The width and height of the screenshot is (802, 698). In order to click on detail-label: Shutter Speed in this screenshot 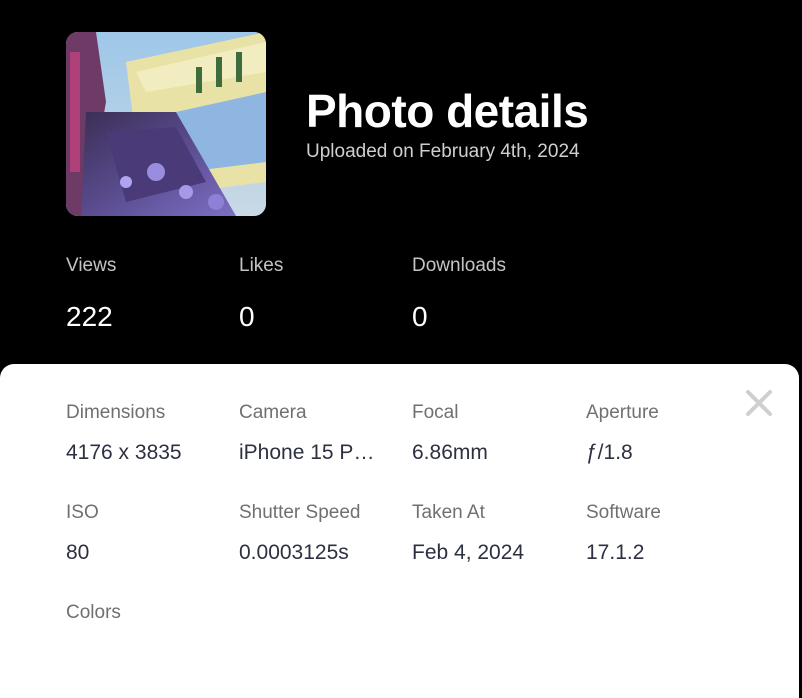, I will do `click(300, 512)`.